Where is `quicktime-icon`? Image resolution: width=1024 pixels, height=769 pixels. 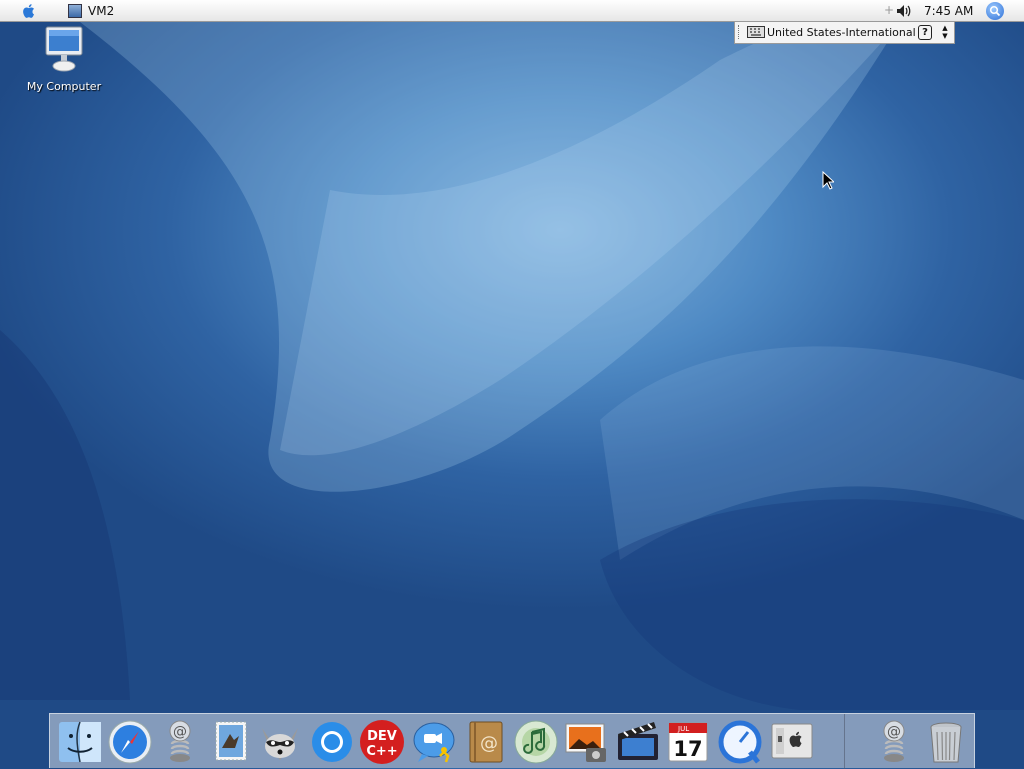
quicktime-icon is located at coordinates (740, 742).